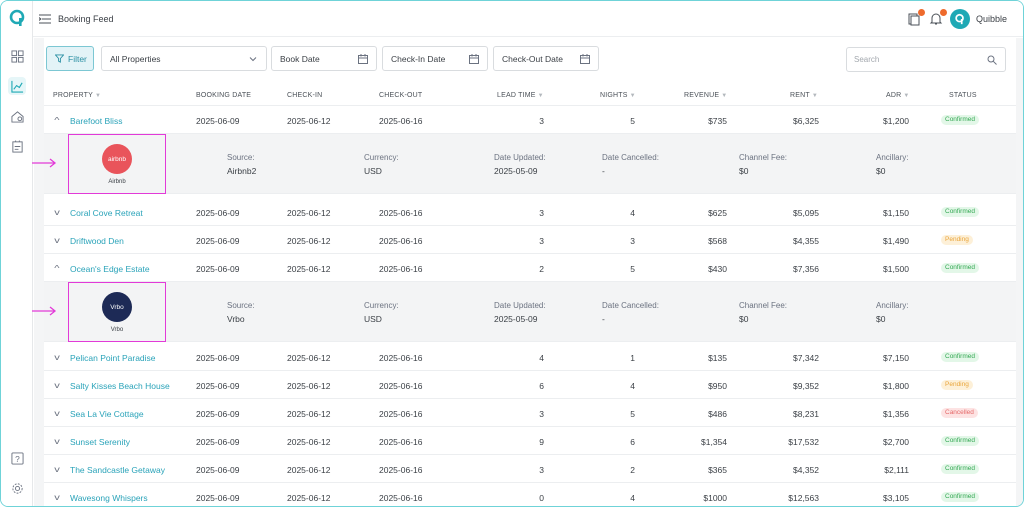  I want to click on user-name: Quibble, so click(991, 19).